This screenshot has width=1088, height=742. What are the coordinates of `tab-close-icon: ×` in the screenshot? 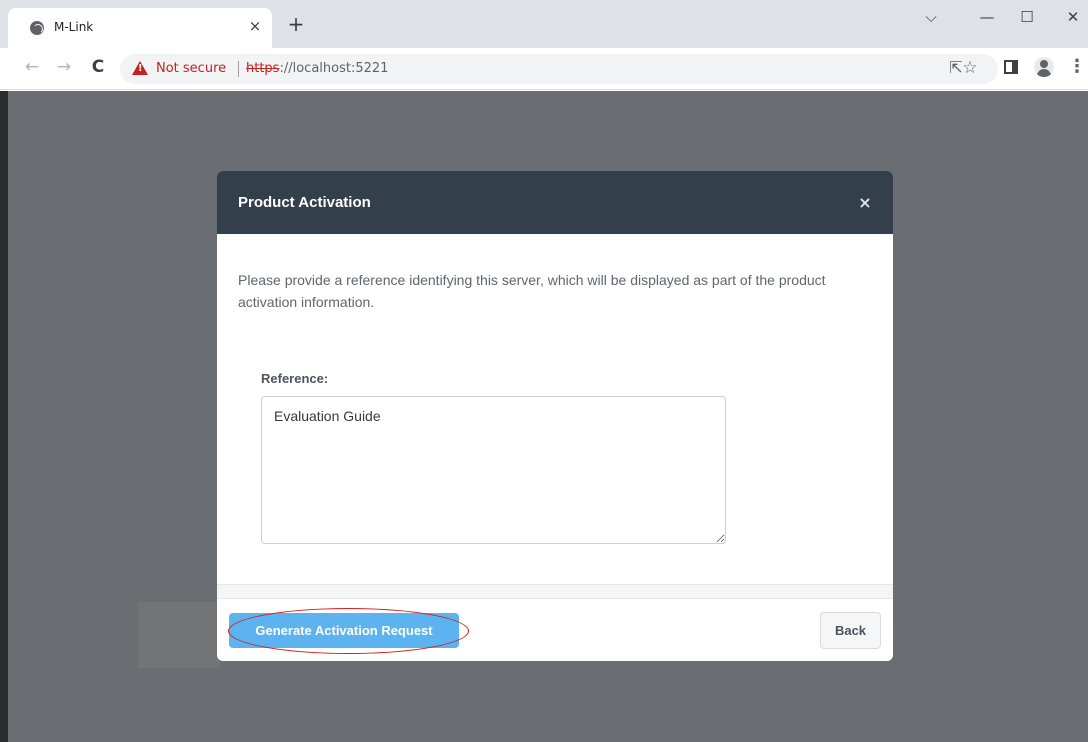 It's located at (255, 26).